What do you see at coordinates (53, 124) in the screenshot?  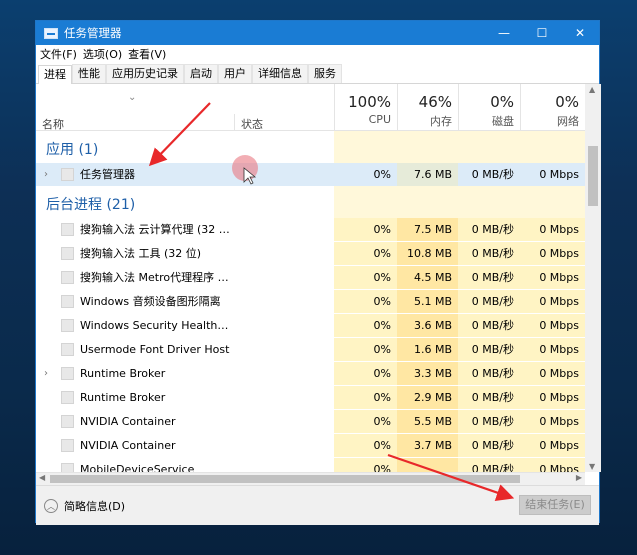 I see `column-name: 名称` at bounding box center [53, 124].